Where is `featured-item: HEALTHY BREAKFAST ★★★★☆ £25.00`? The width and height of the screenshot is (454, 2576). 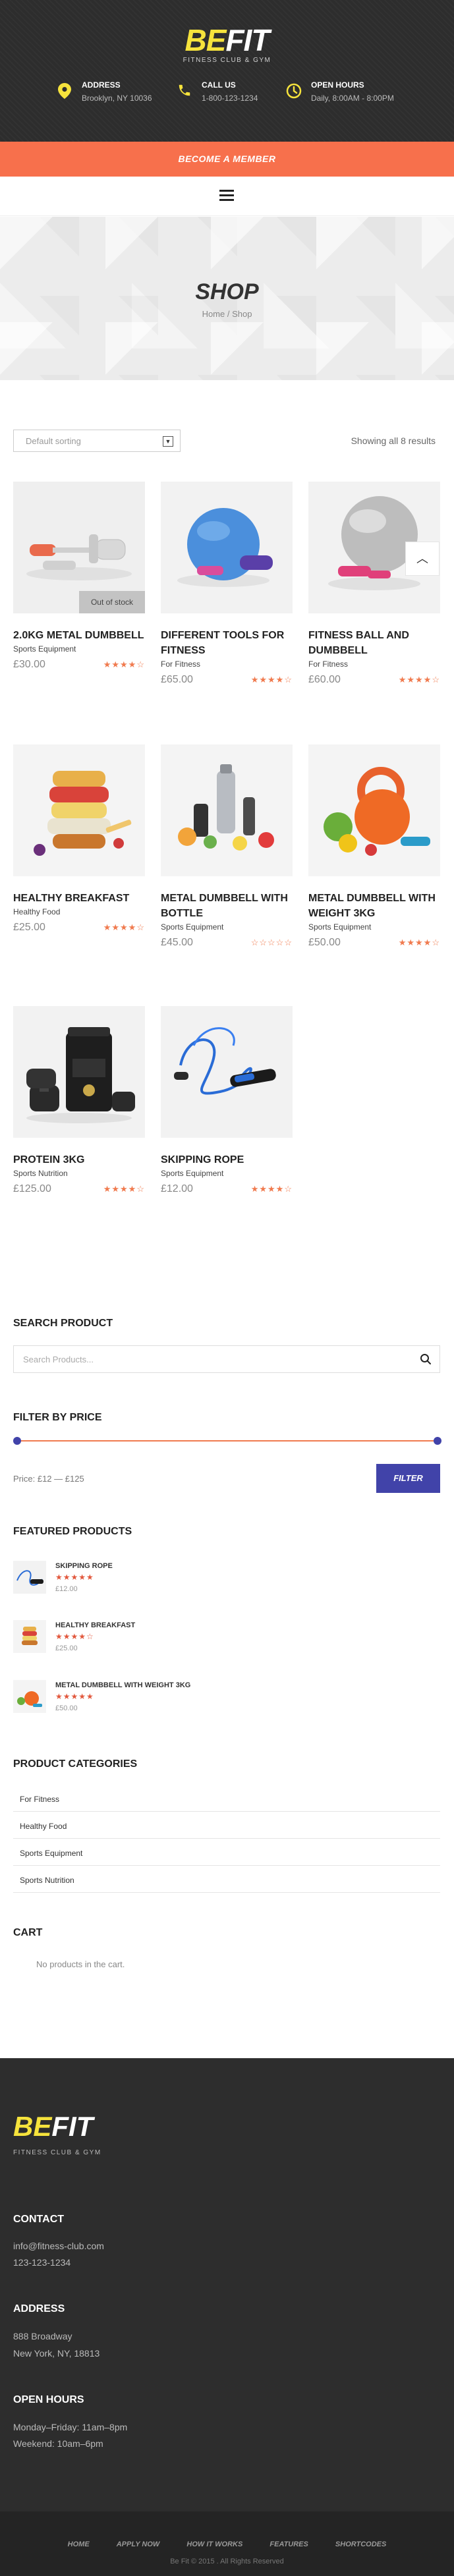
featured-item: HEALTHY BREAKFAST ★★★★☆ £25.00 is located at coordinates (224, 1636).